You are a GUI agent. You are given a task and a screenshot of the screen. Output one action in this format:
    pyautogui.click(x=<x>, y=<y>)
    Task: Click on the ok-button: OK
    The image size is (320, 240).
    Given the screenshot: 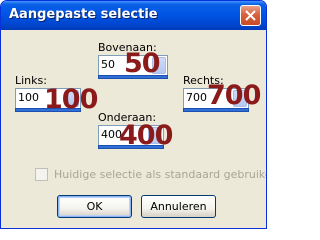 What is the action you would take?
    pyautogui.click(x=94, y=206)
    